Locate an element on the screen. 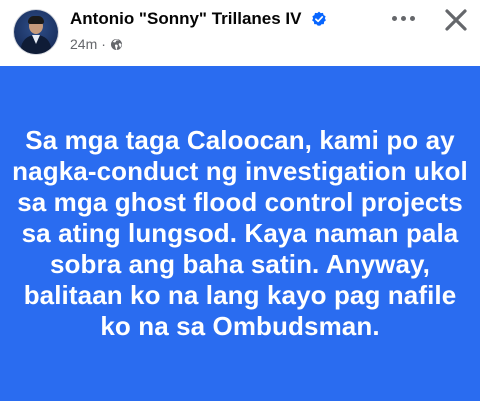  globe-icon is located at coordinates (116, 44).